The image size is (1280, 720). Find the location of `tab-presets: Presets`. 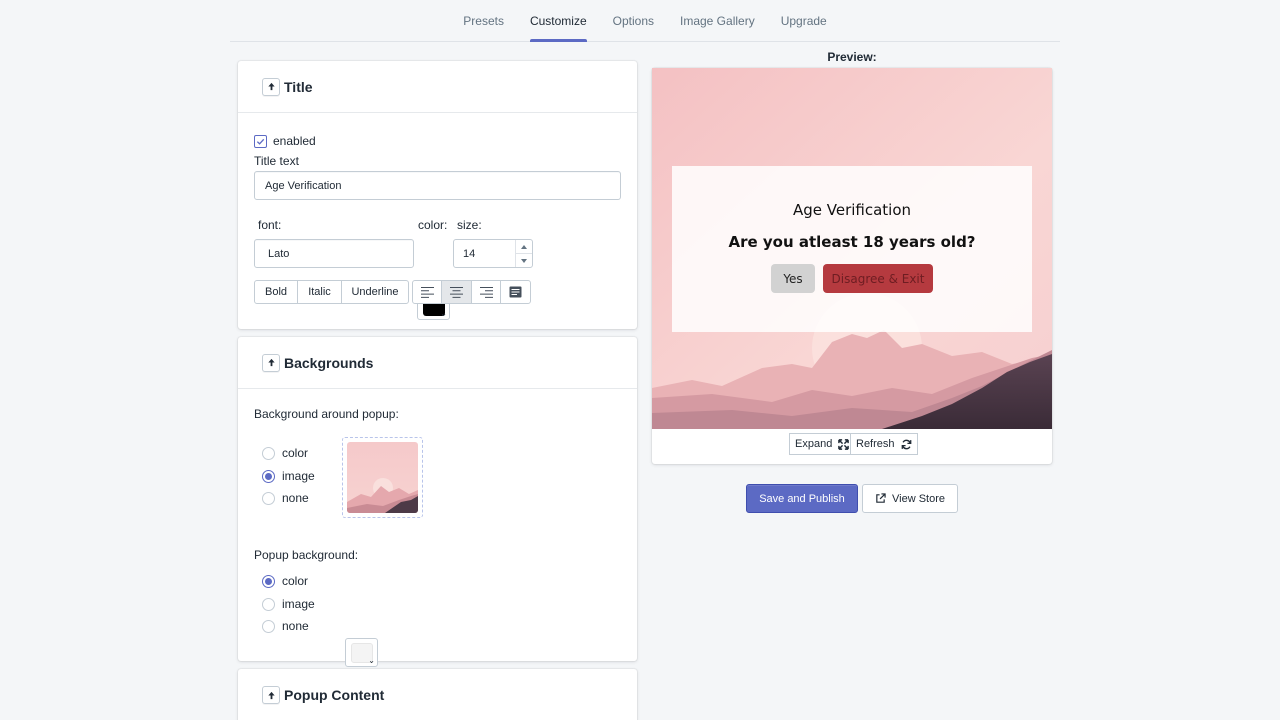

tab-presets: Presets is located at coordinates (483, 20).